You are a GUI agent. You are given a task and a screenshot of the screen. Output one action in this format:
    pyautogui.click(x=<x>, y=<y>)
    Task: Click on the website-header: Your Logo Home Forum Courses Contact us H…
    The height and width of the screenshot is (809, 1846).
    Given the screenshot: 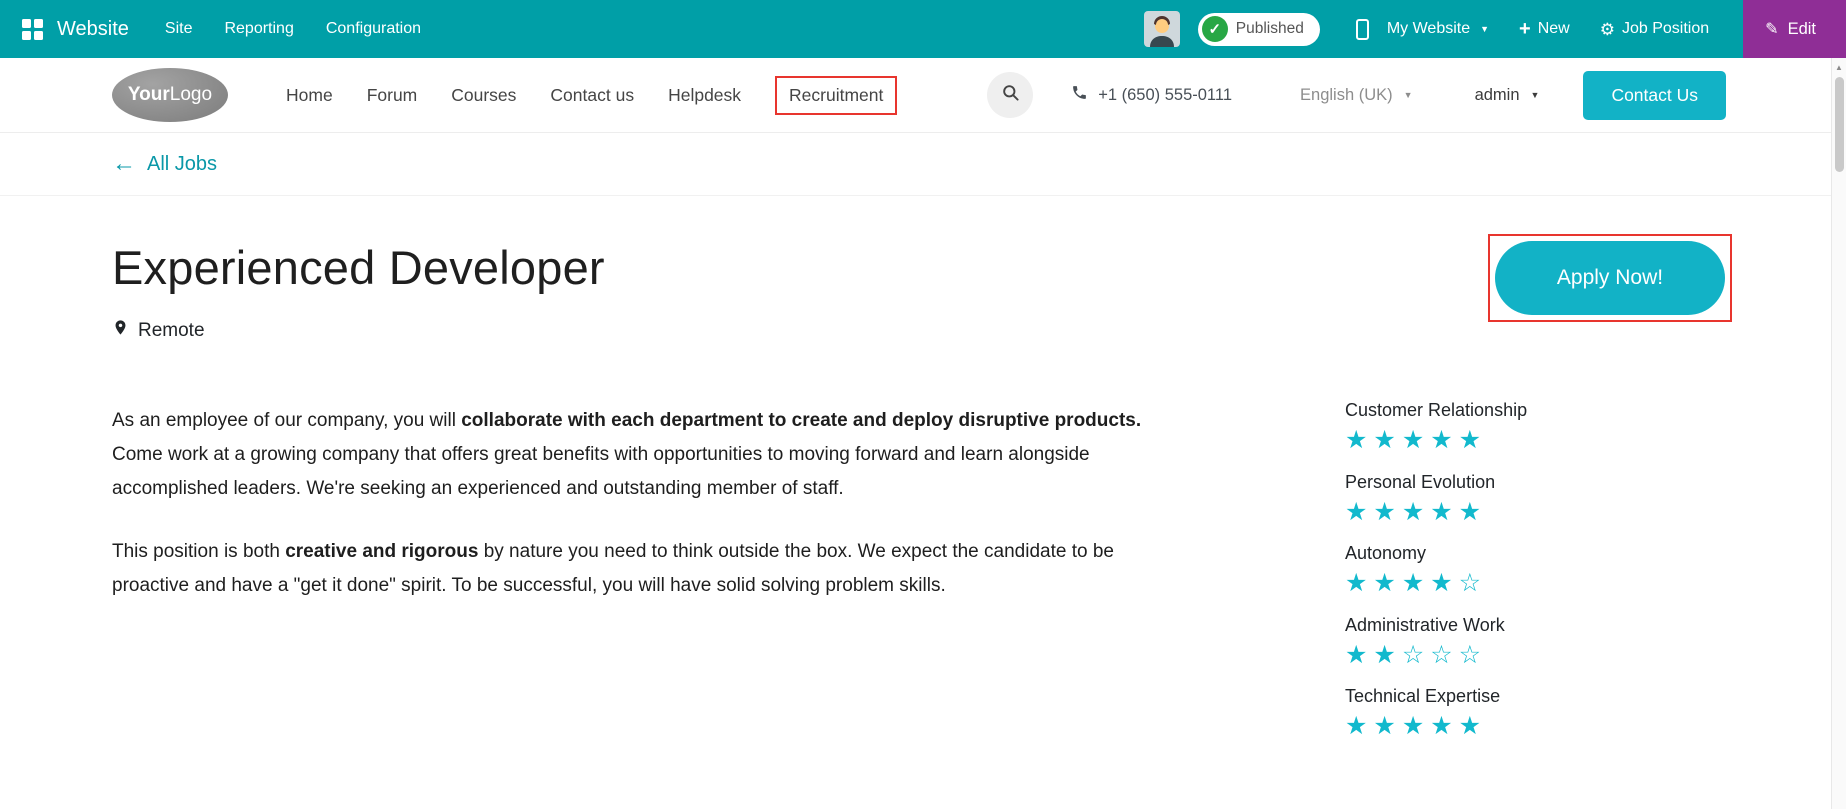 What is the action you would take?
    pyautogui.click(x=923, y=95)
    